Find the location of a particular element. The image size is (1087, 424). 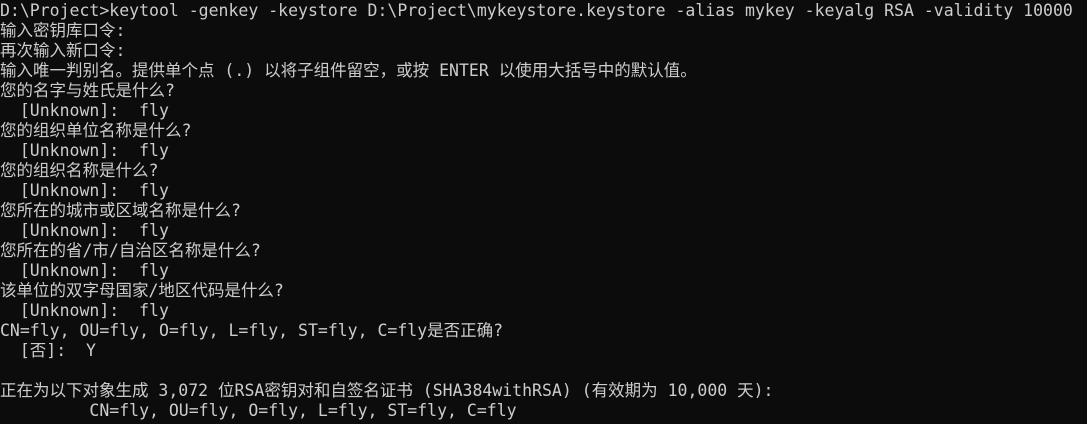

country-code-answer: [Unknown]: fly is located at coordinates (84, 310).